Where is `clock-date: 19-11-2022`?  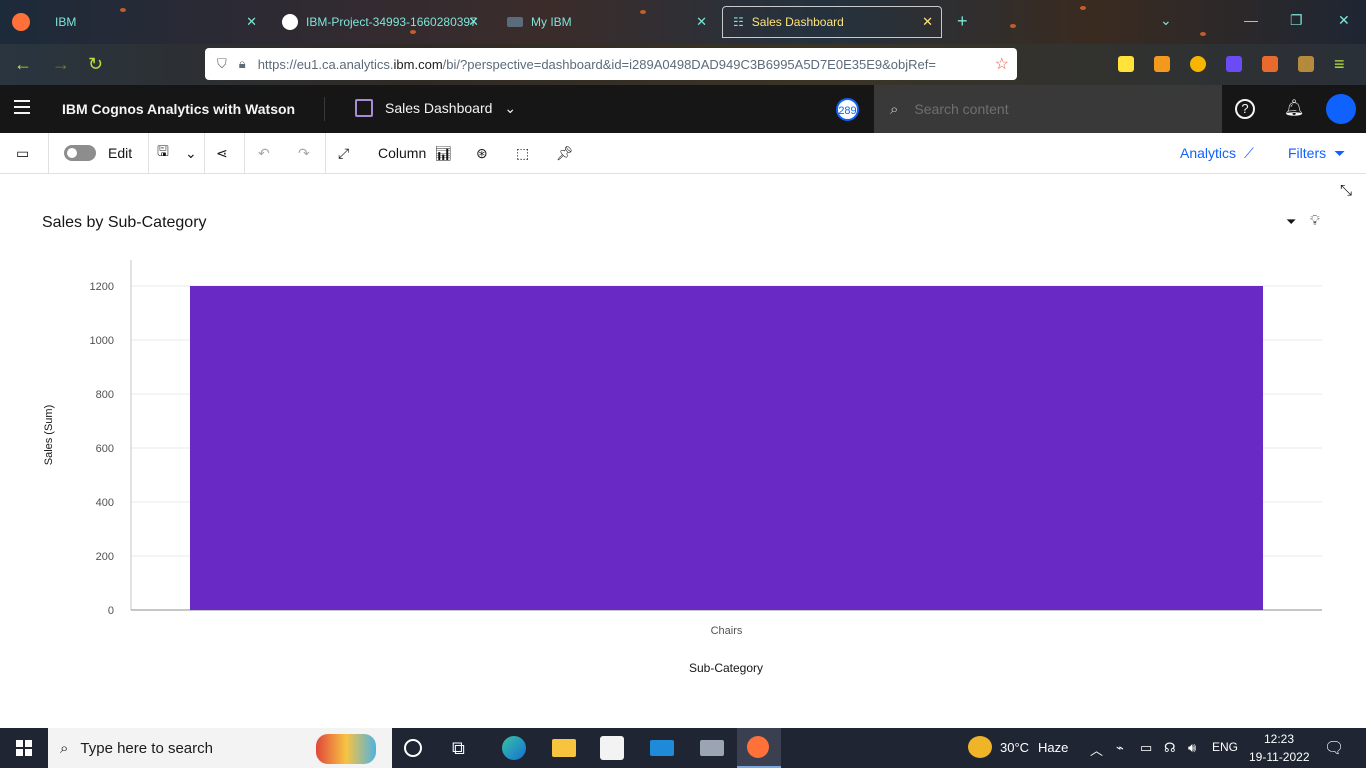
clock-date: 19-11-2022 is located at coordinates (1279, 757).